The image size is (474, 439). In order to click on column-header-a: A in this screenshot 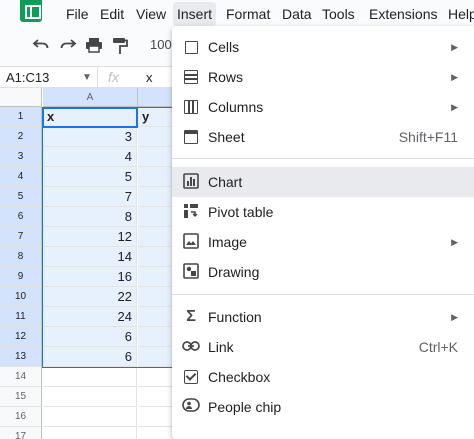, I will do `click(90, 97)`.